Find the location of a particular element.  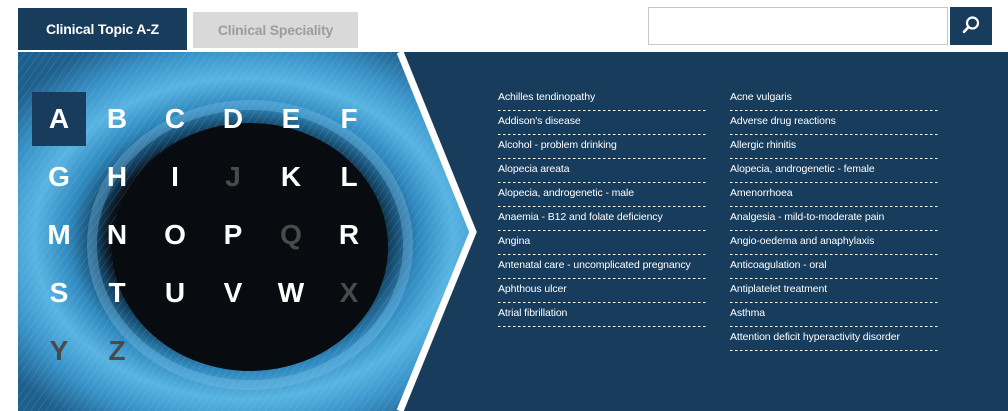

search-icon is located at coordinates (971, 26).